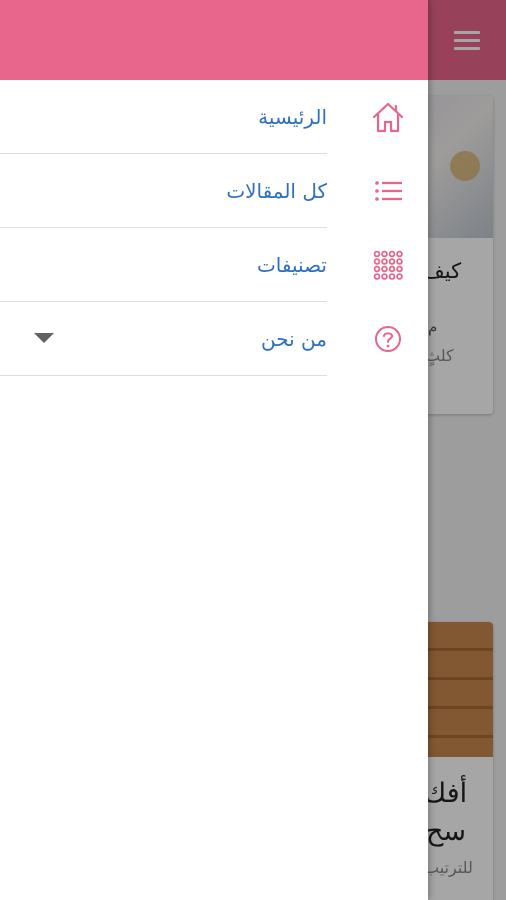 The height and width of the screenshot is (900, 506). Describe the element at coordinates (163, 375) in the screenshot. I see `divider` at that location.